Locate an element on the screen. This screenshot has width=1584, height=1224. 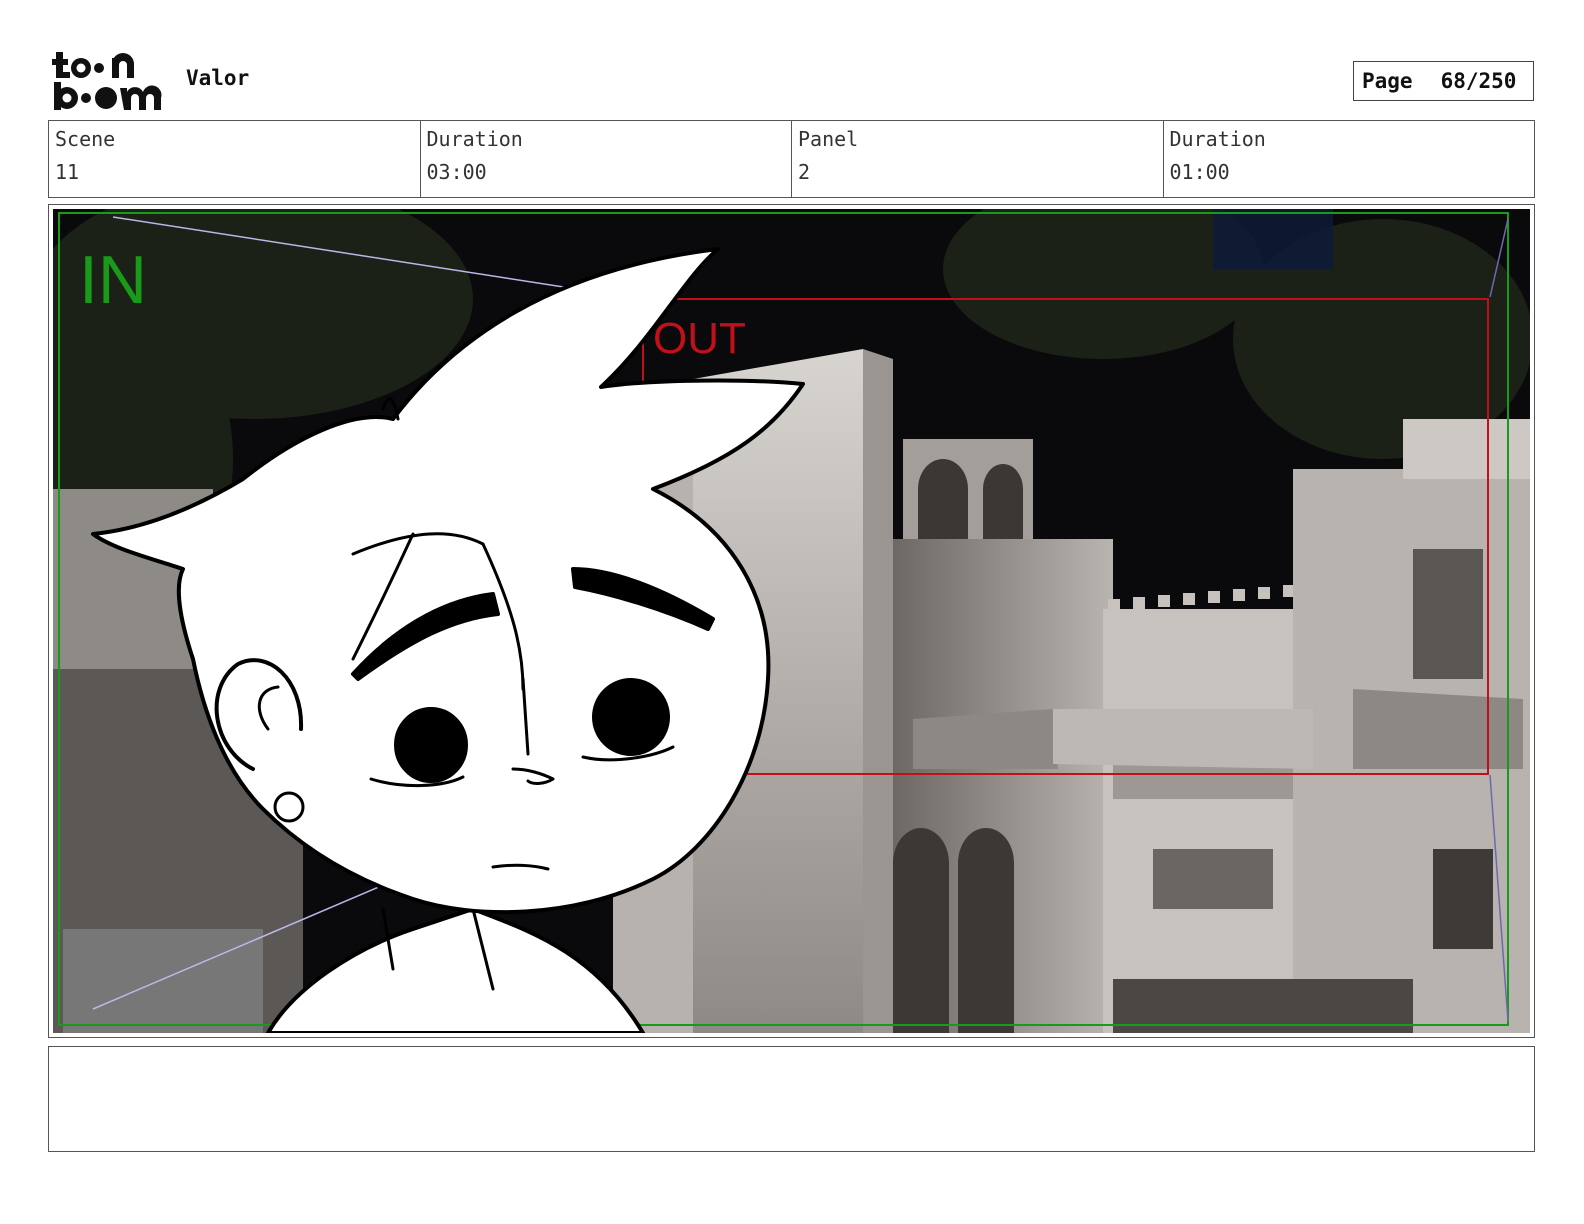
out-label: OUT is located at coordinates (699, 338).